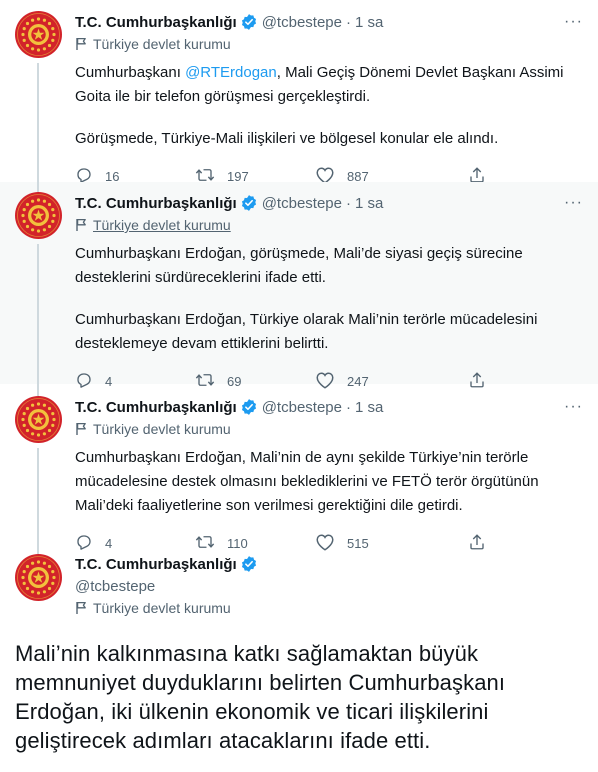 The image size is (598, 772). Describe the element at coordinates (231, 72) in the screenshot. I see `mention-link: @RTErdogan` at that location.